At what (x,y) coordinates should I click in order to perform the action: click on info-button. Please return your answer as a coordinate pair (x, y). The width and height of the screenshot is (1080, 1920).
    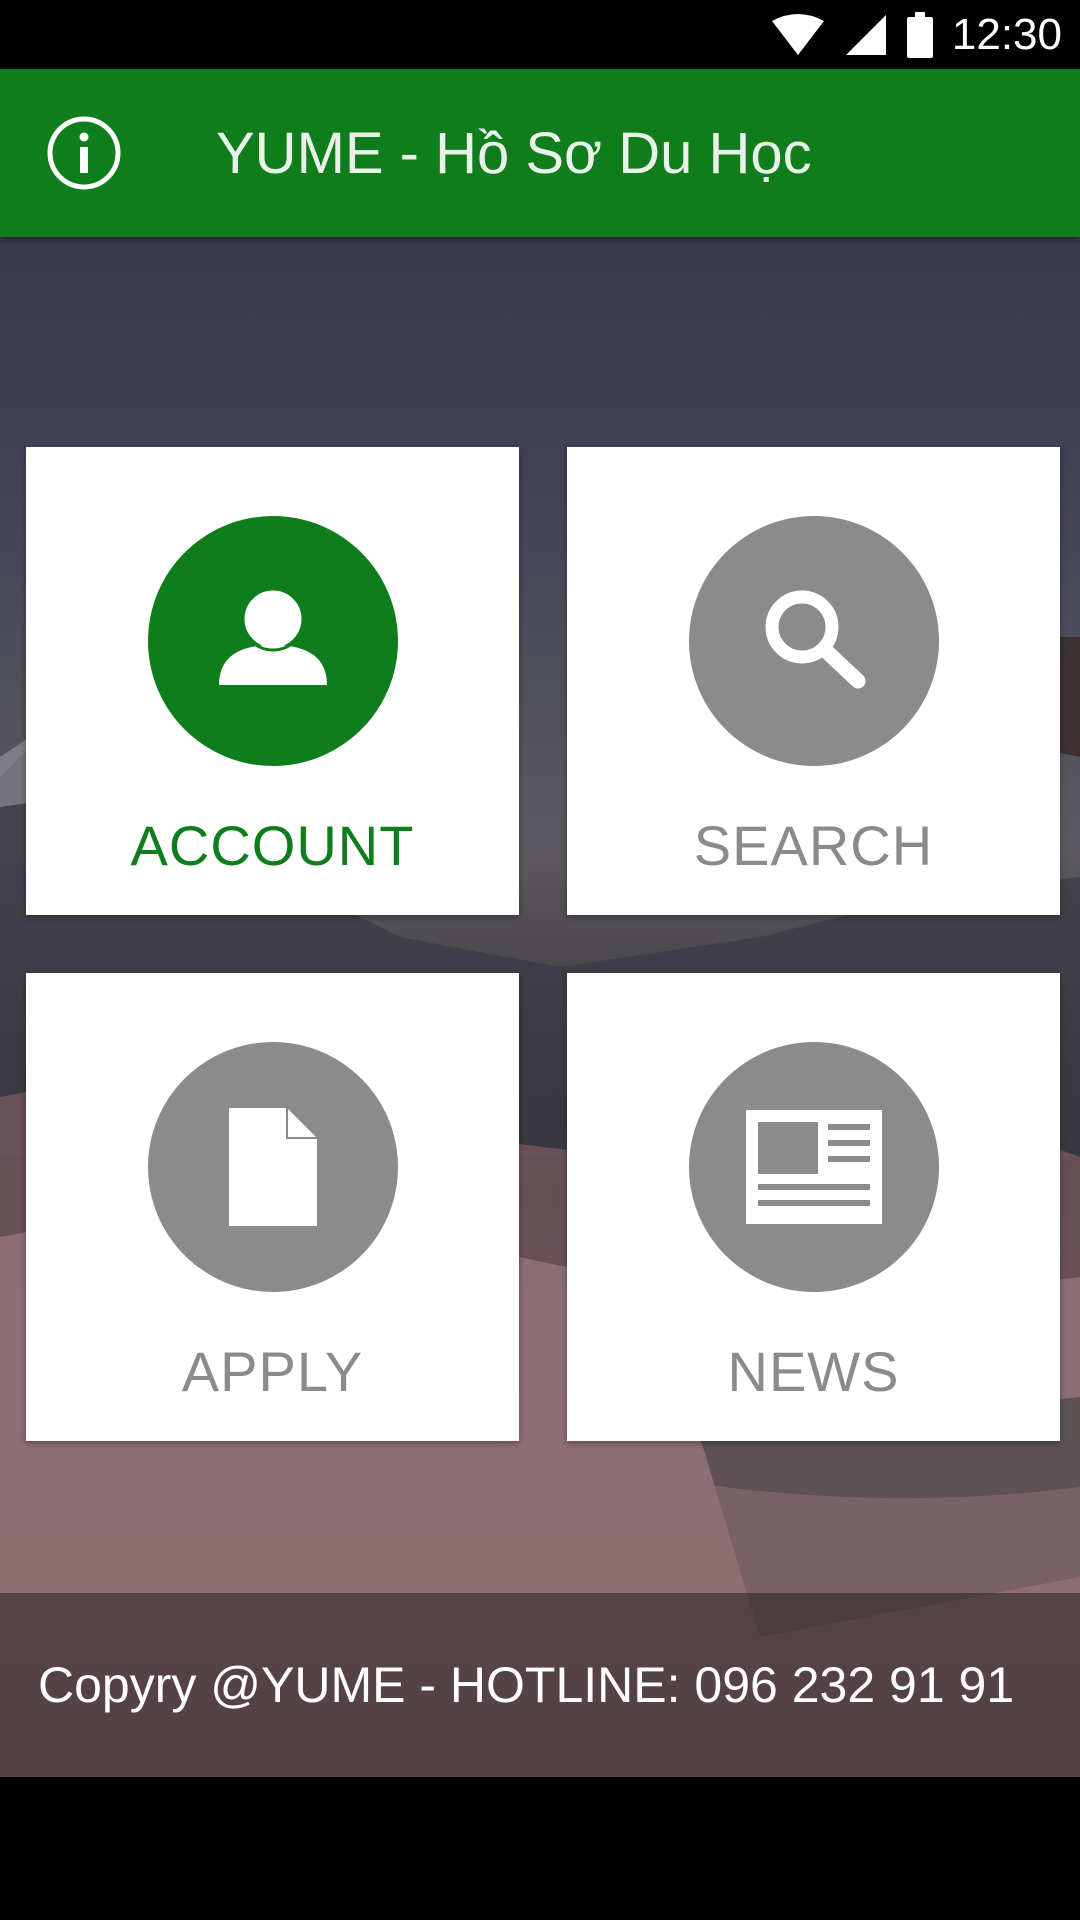
    Looking at the image, I should click on (84, 153).